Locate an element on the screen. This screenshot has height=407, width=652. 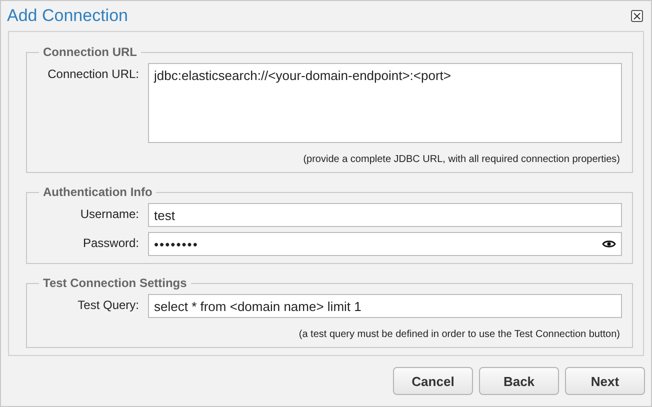
url-field: jdbc:elasticsearch://<your-domain-endpoint>:<port> is located at coordinates (385, 103).